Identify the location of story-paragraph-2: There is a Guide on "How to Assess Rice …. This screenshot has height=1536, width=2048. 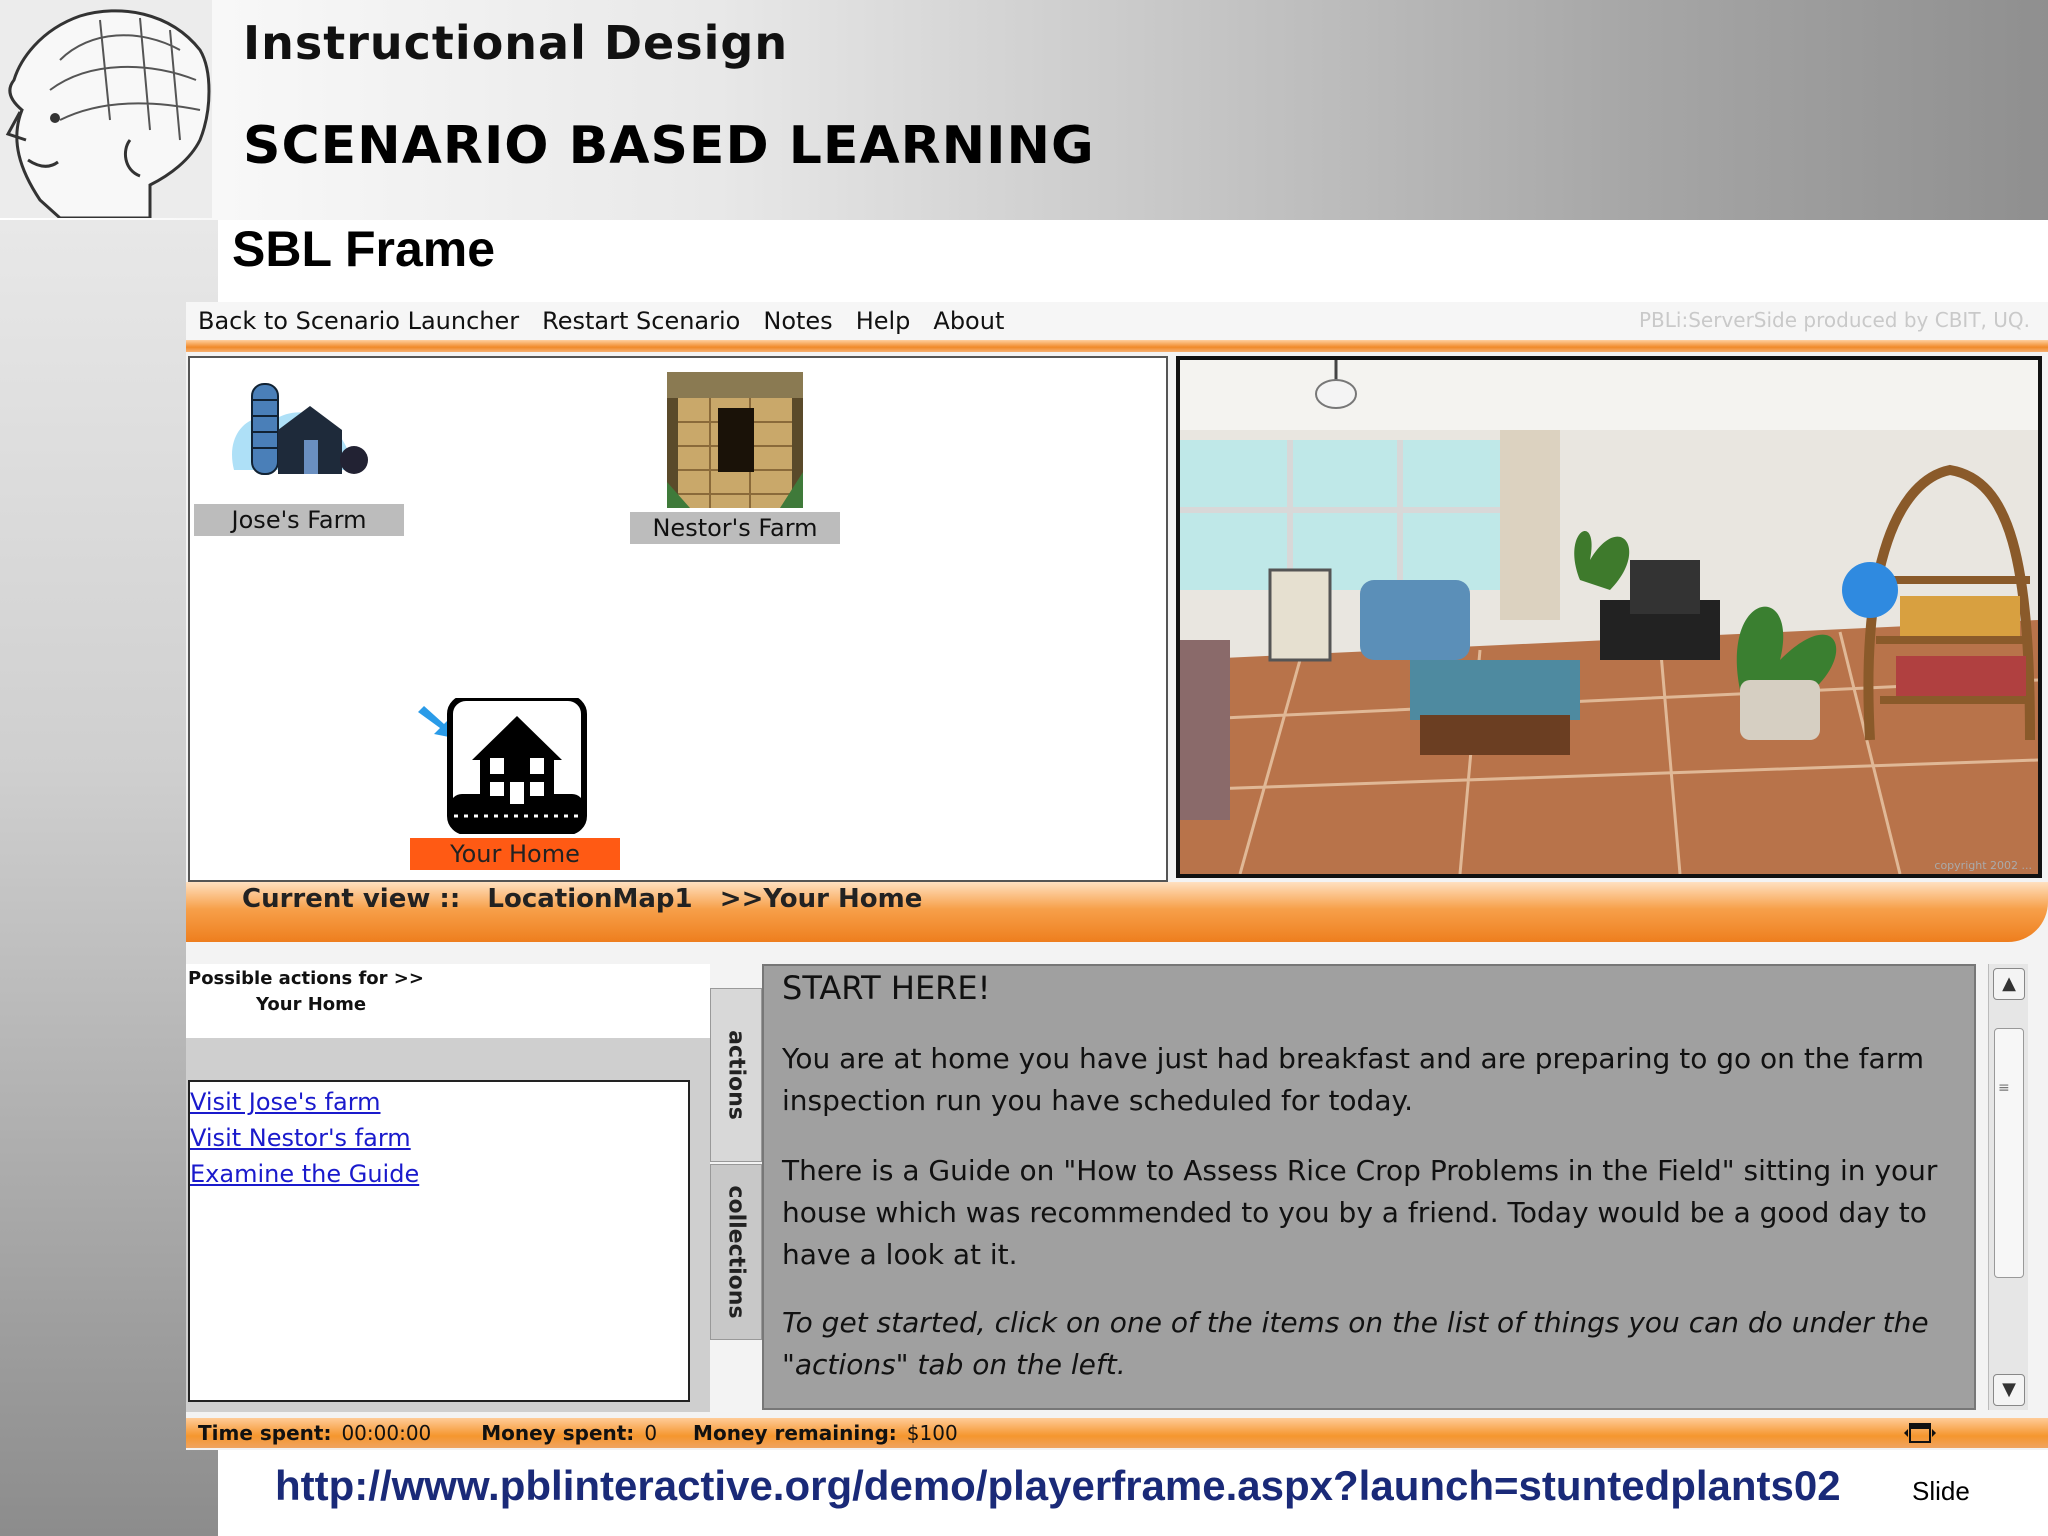
(1360, 1212).